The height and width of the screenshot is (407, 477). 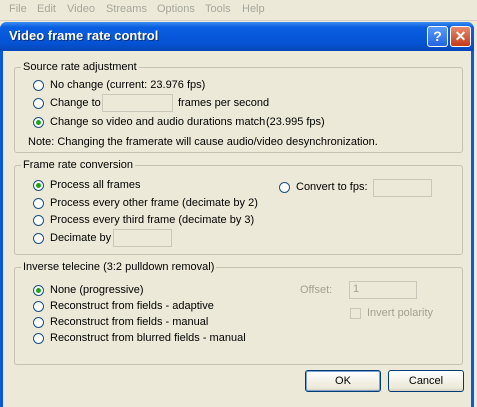 I want to click on radio-process-all-label: Process all frames, so click(x=95, y=185).